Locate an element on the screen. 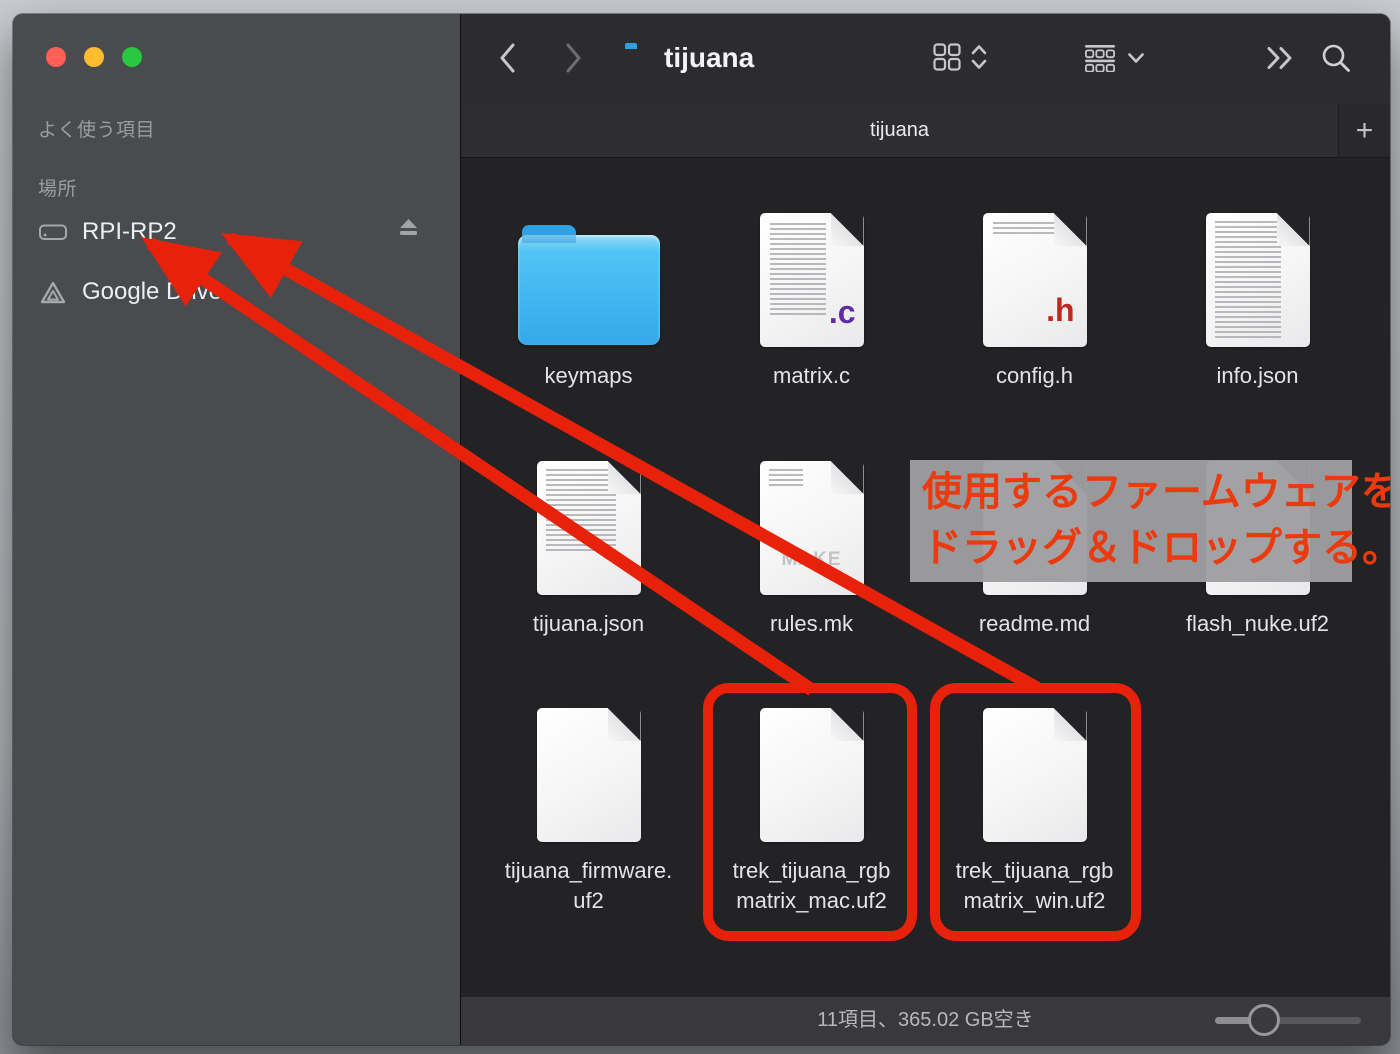 This screenshot has height=1054, width=1400. document-icon: MAKE is located at coordinates (811, 528).